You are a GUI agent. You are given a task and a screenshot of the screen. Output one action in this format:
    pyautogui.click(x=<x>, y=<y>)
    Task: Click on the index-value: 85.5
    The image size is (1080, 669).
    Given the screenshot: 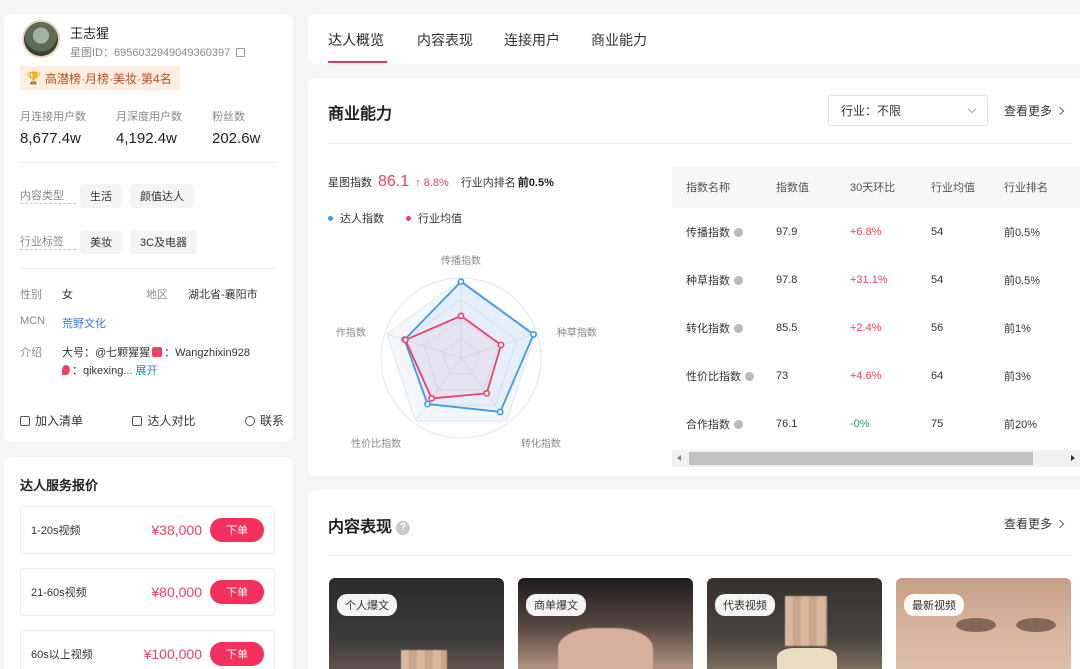 What is the action you would take?
    pyautogui.click(x=787, y=328)
    